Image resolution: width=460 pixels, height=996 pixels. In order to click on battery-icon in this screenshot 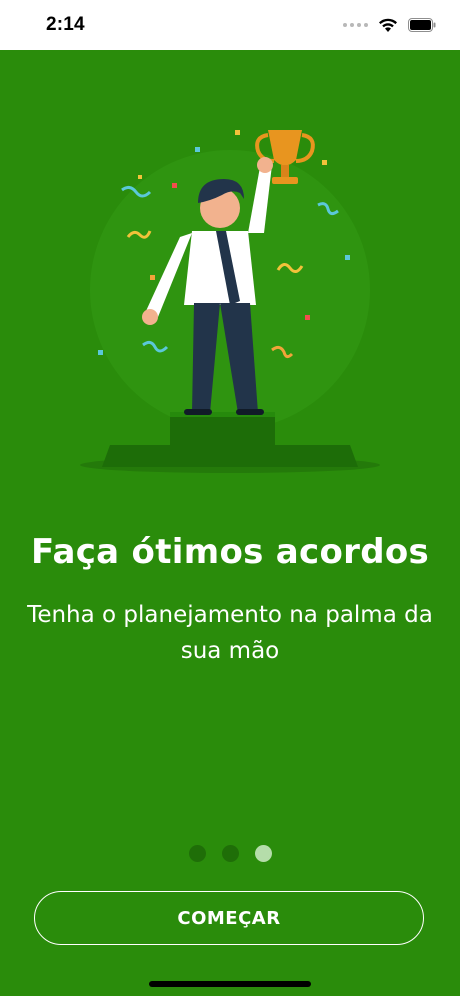, I will do `click(422, 25)`.